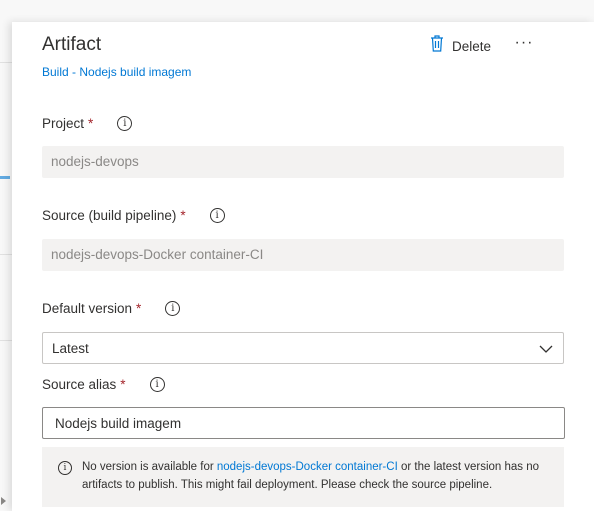  I want to click on source-field: nodejs-devops-Docker container-CI, so click(303, 255).